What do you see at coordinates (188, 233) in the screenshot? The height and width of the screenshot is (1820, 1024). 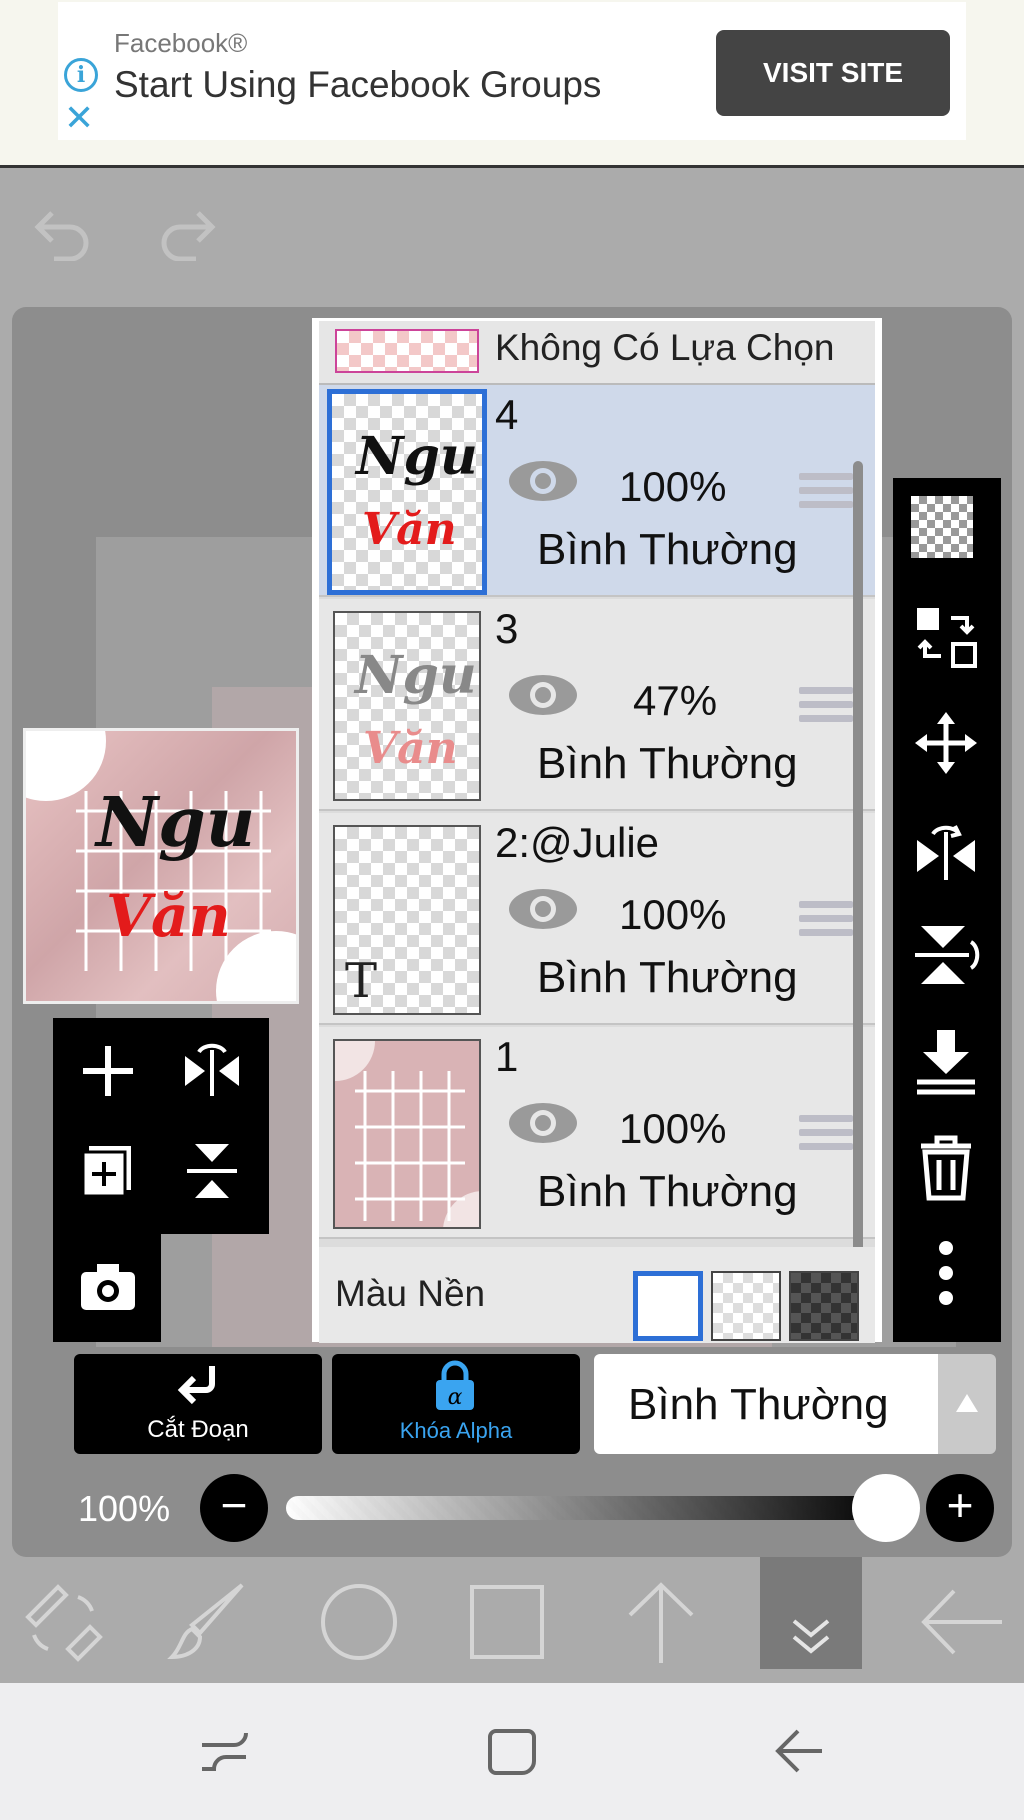 I see `redo-icon` at bounding box center [188, 233].